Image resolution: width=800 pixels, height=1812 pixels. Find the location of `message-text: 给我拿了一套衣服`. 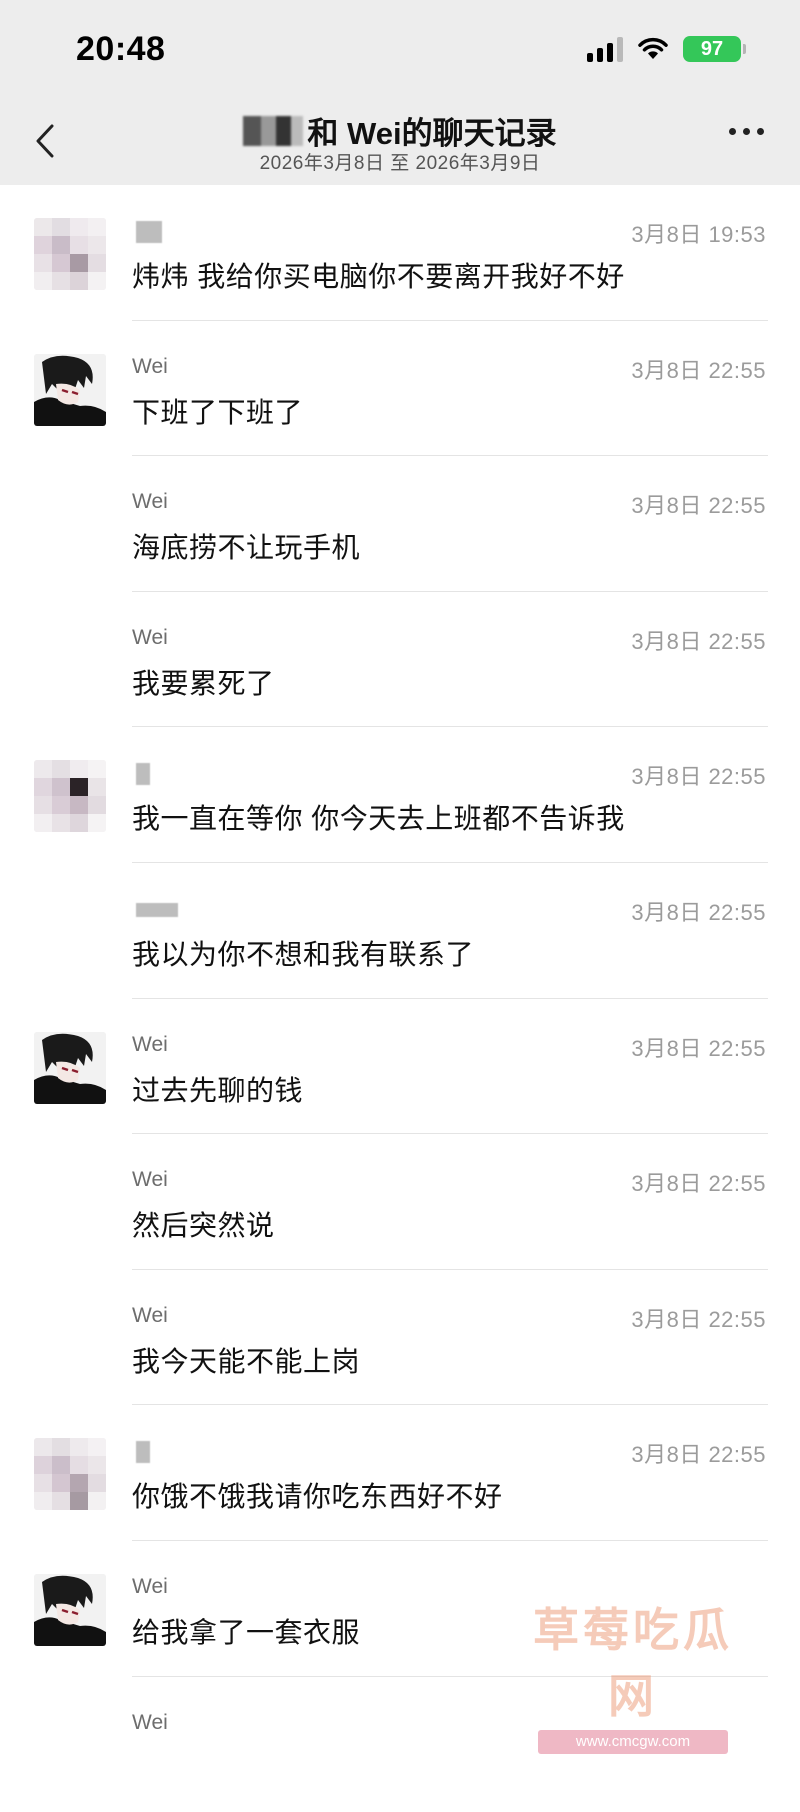

message-text: 给我拿了一套衣服 is located at coordinates (246, 1631).